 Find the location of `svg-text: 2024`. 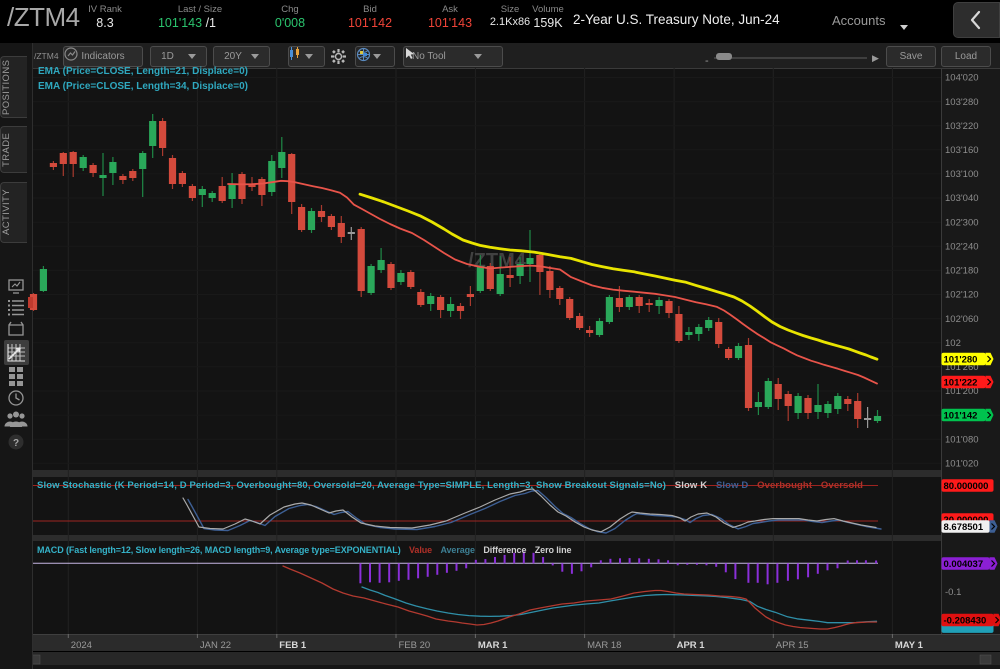

svg-text: 2024 is located at coordinates (81, 645).